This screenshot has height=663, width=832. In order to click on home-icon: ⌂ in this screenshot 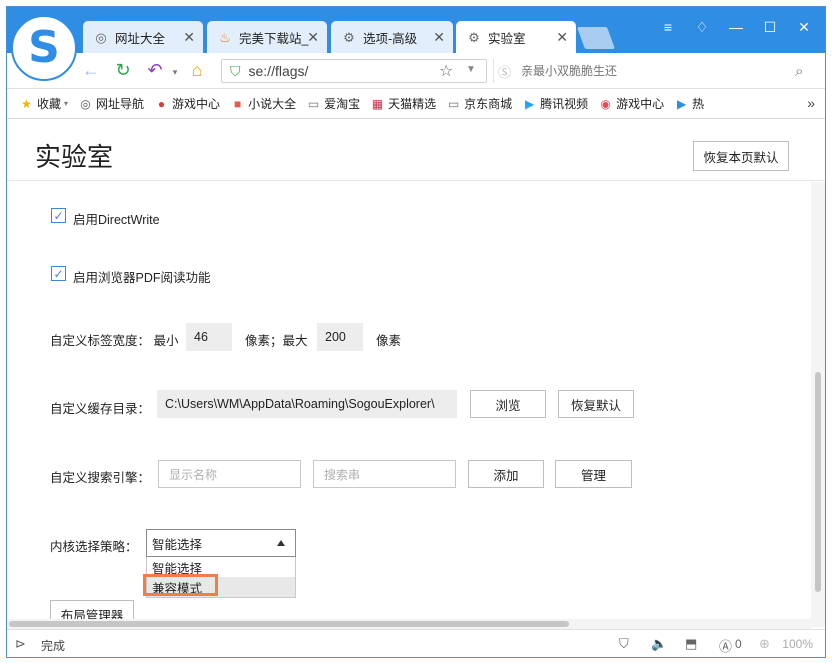, I will do `click(197, 70)`.